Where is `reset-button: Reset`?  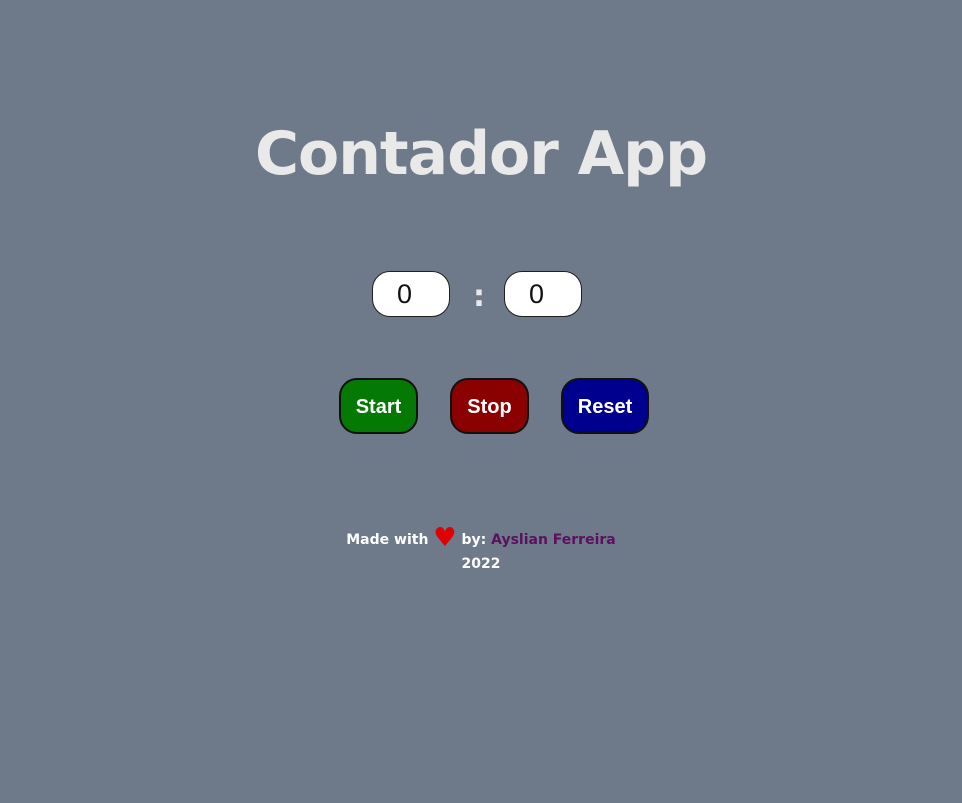
reset-button: Reset is located at coordinates (605, 406).